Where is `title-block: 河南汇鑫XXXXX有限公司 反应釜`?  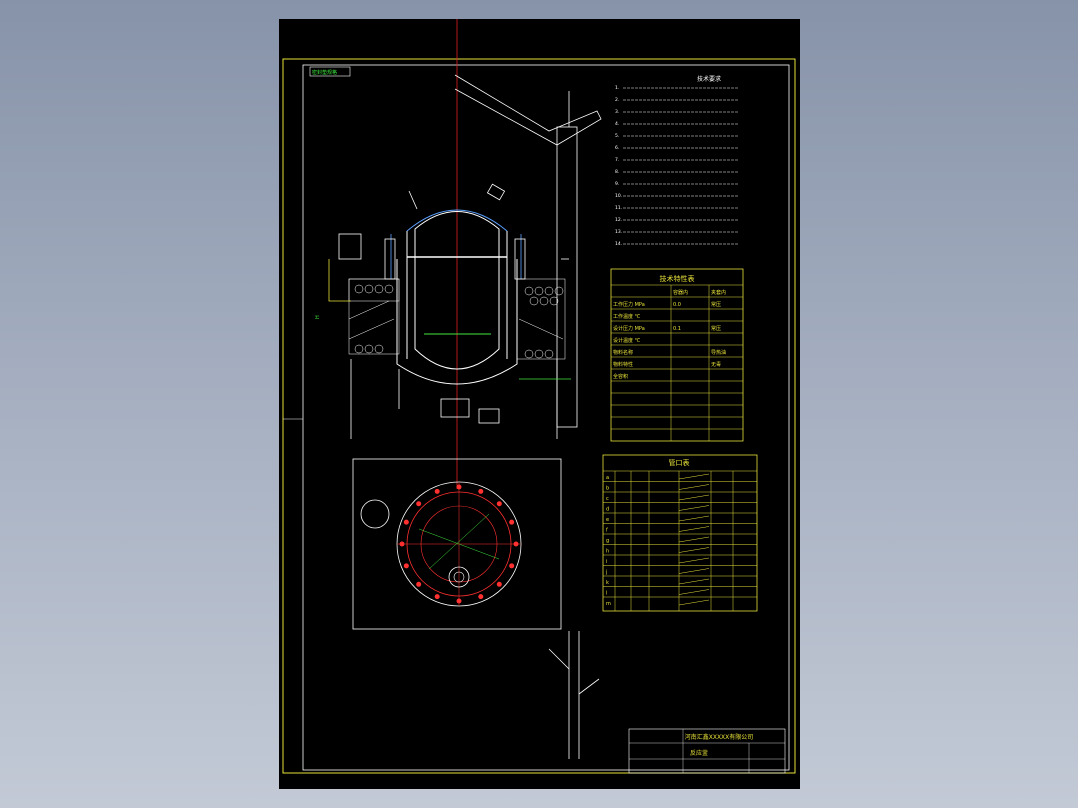 title-block: 河南汇鑫XXXXX有限公司 反应釜 is located at coordinates (707, 751).